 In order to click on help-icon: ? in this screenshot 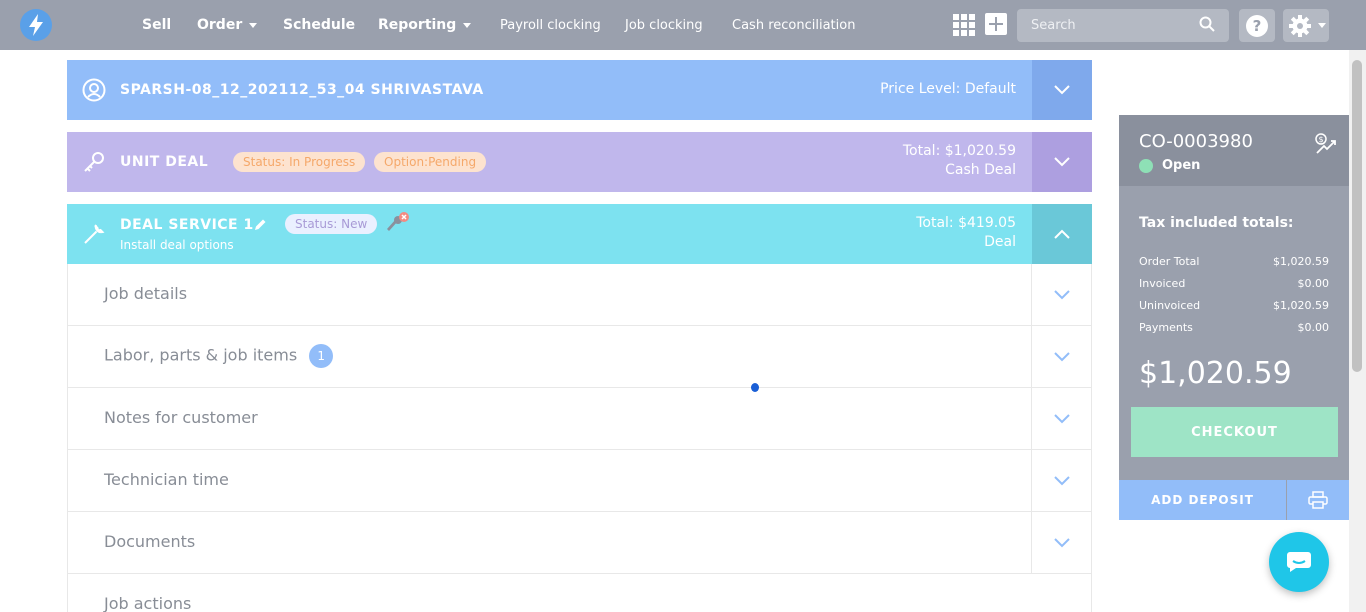, I will do `click(1257, 25)`.